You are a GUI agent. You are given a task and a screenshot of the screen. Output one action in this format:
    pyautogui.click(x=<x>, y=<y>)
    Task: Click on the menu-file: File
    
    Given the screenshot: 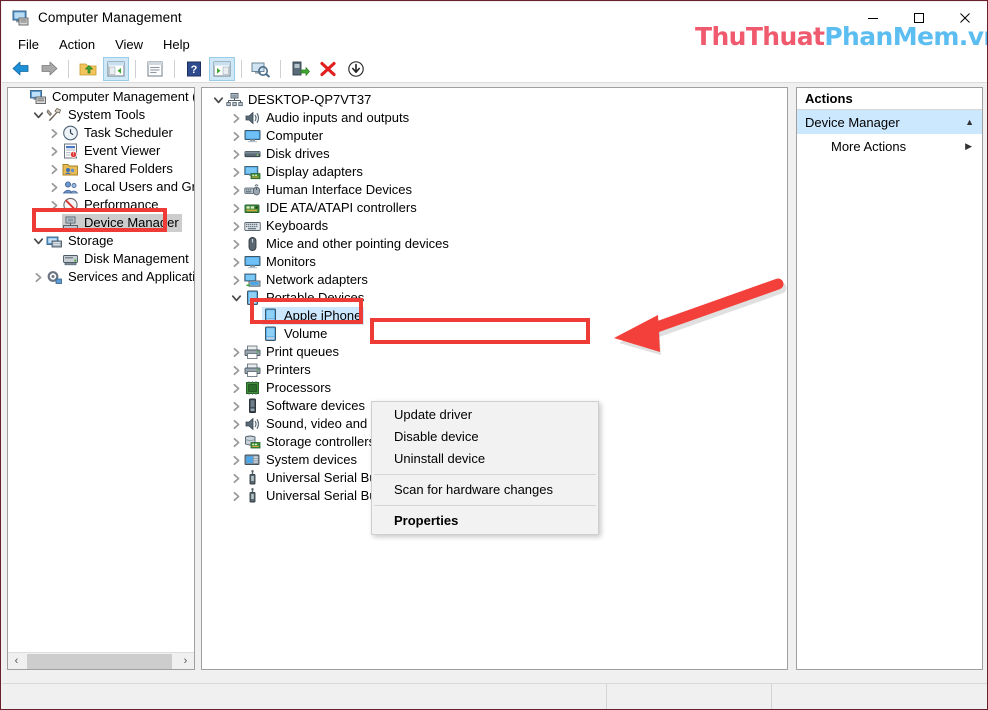 What is the action you would take?
    pyautogui.click(x=28, y=44)
    